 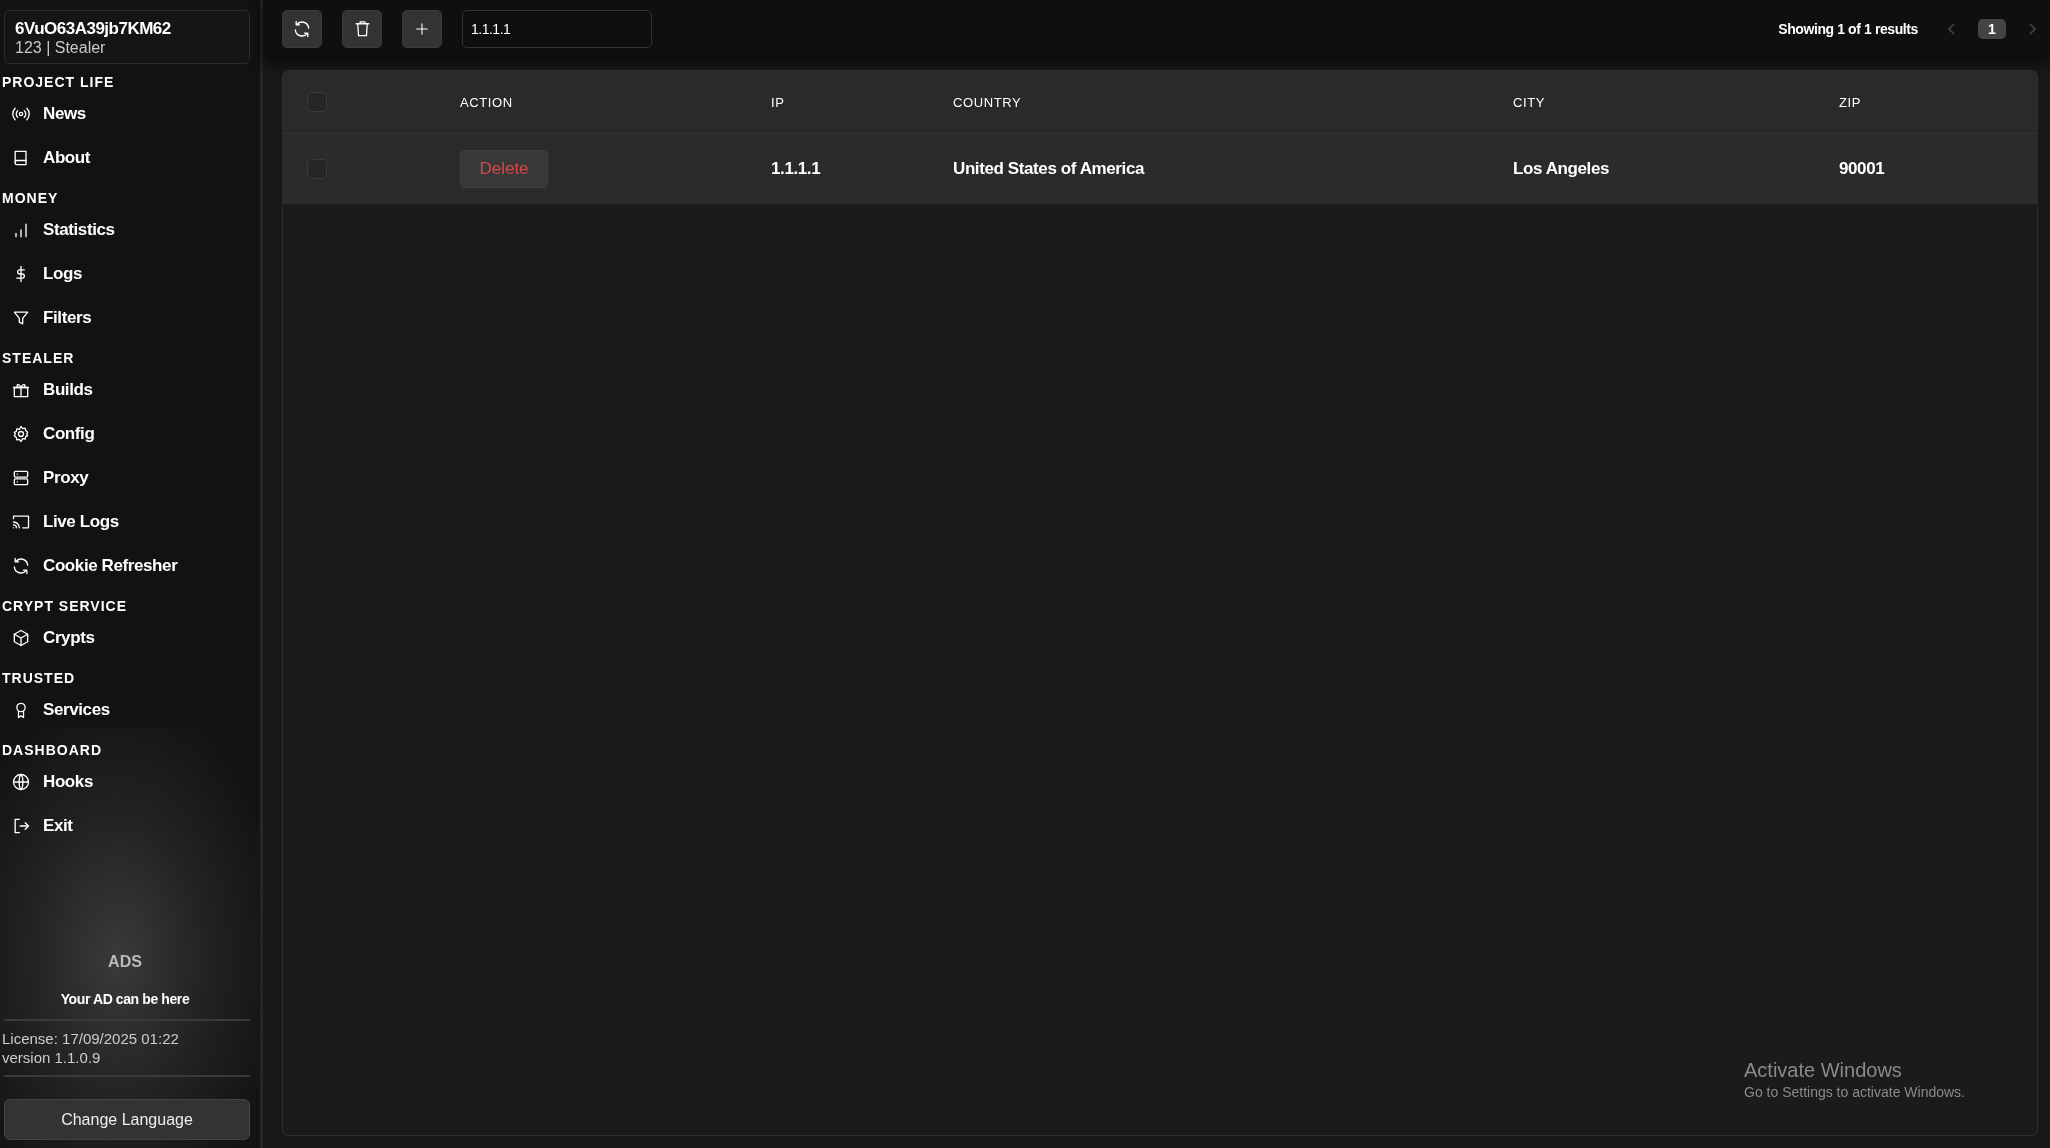 I want to click on refresh-button, so click(x=302, y=28).